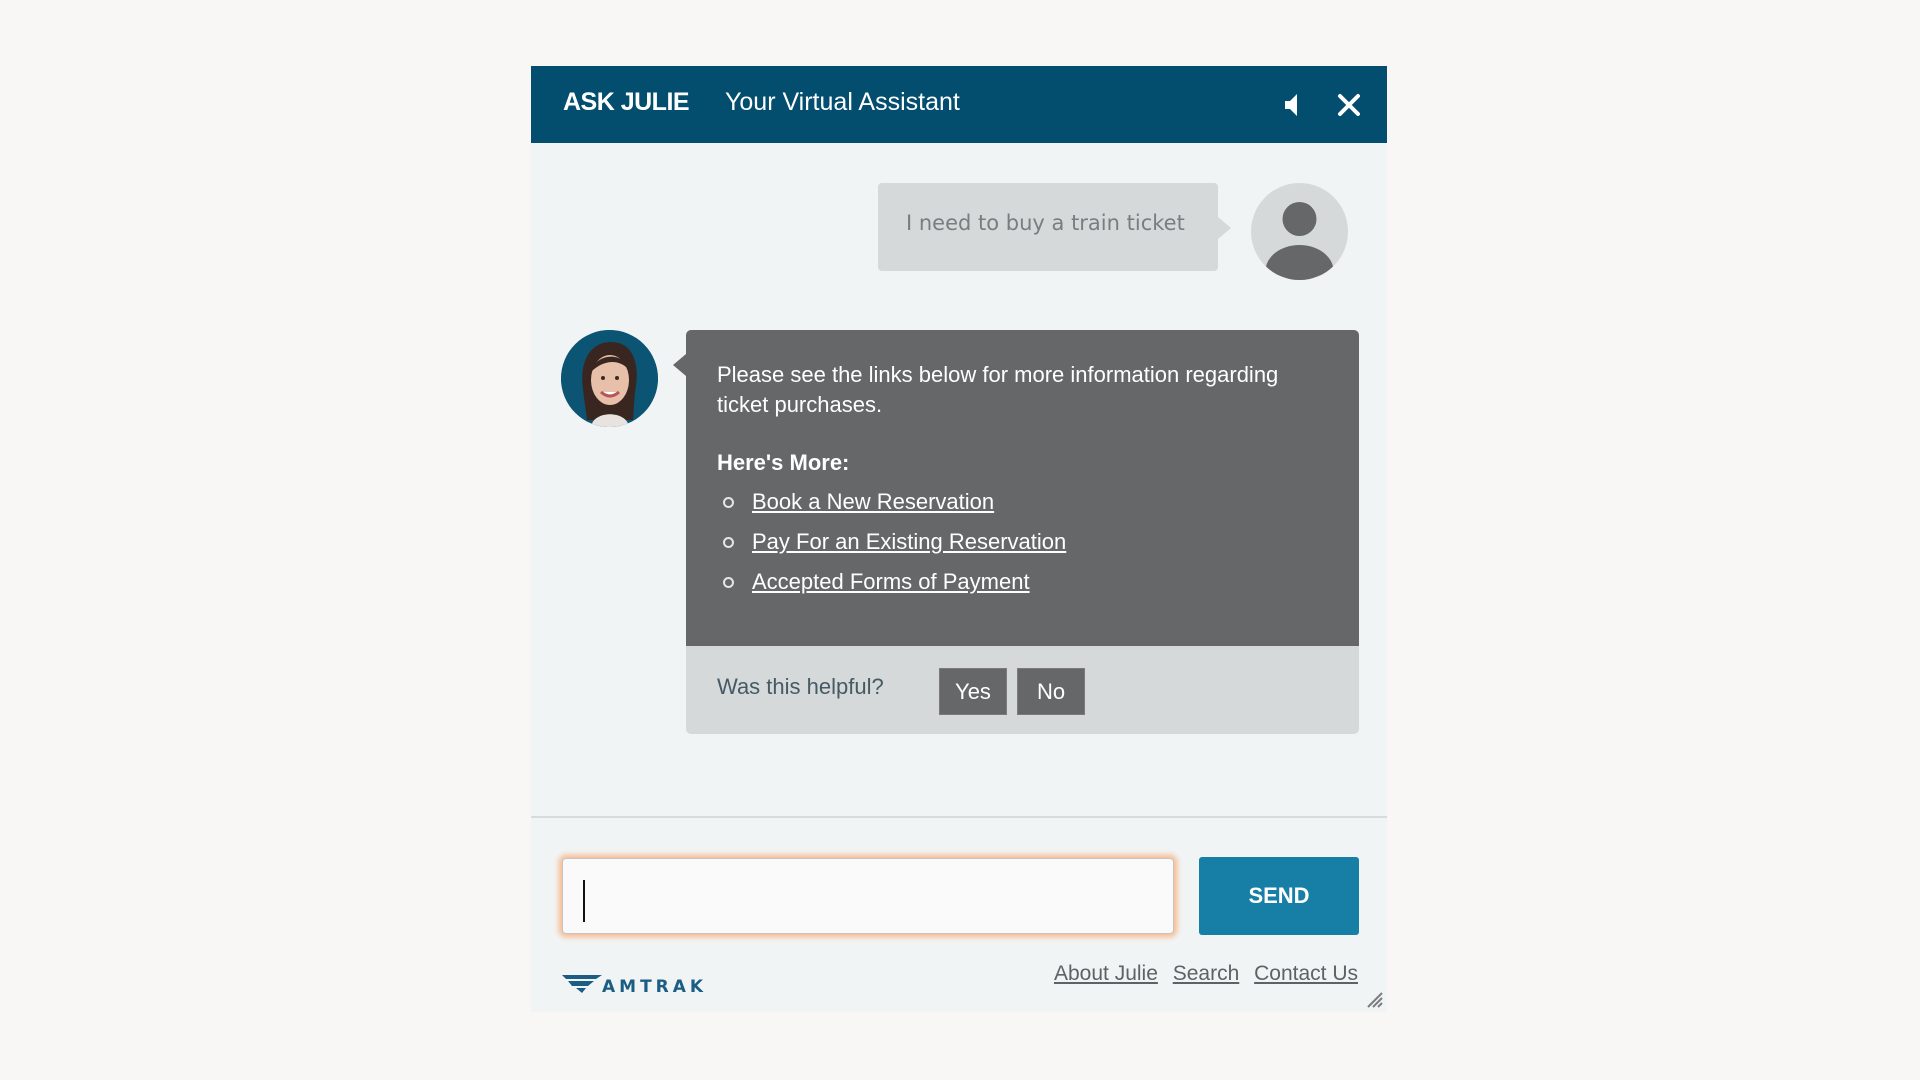  What do you see at coordinates (1306, 973) in the screenshot?
I see `contact-us-link: Contact Us` at bounding box center [1306, 973].